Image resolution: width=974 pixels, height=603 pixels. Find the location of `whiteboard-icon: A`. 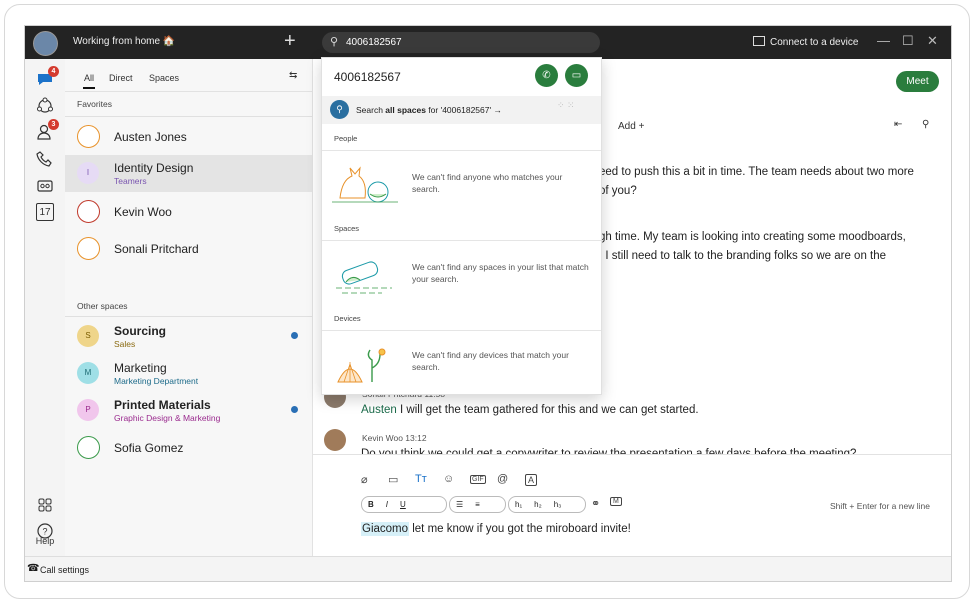

whiteboard-icon: A is located at coordinates (531, 480).